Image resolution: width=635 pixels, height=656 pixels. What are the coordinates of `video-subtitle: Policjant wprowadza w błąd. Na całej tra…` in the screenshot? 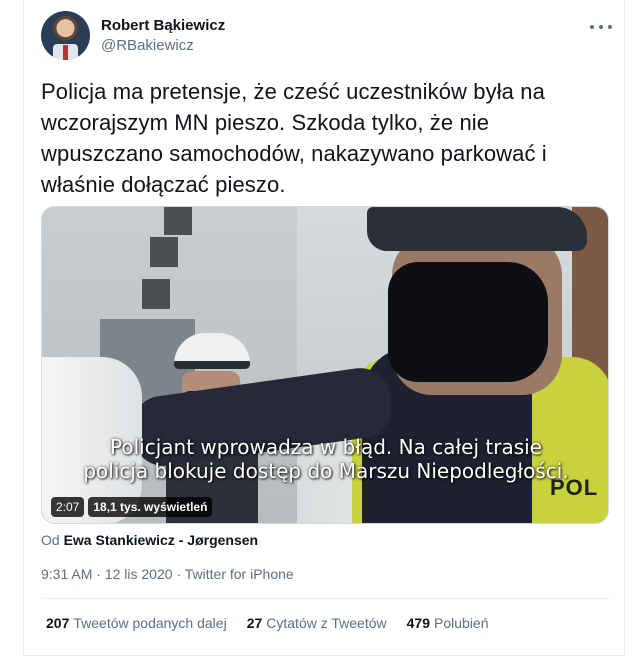 It's located at (326, 447).